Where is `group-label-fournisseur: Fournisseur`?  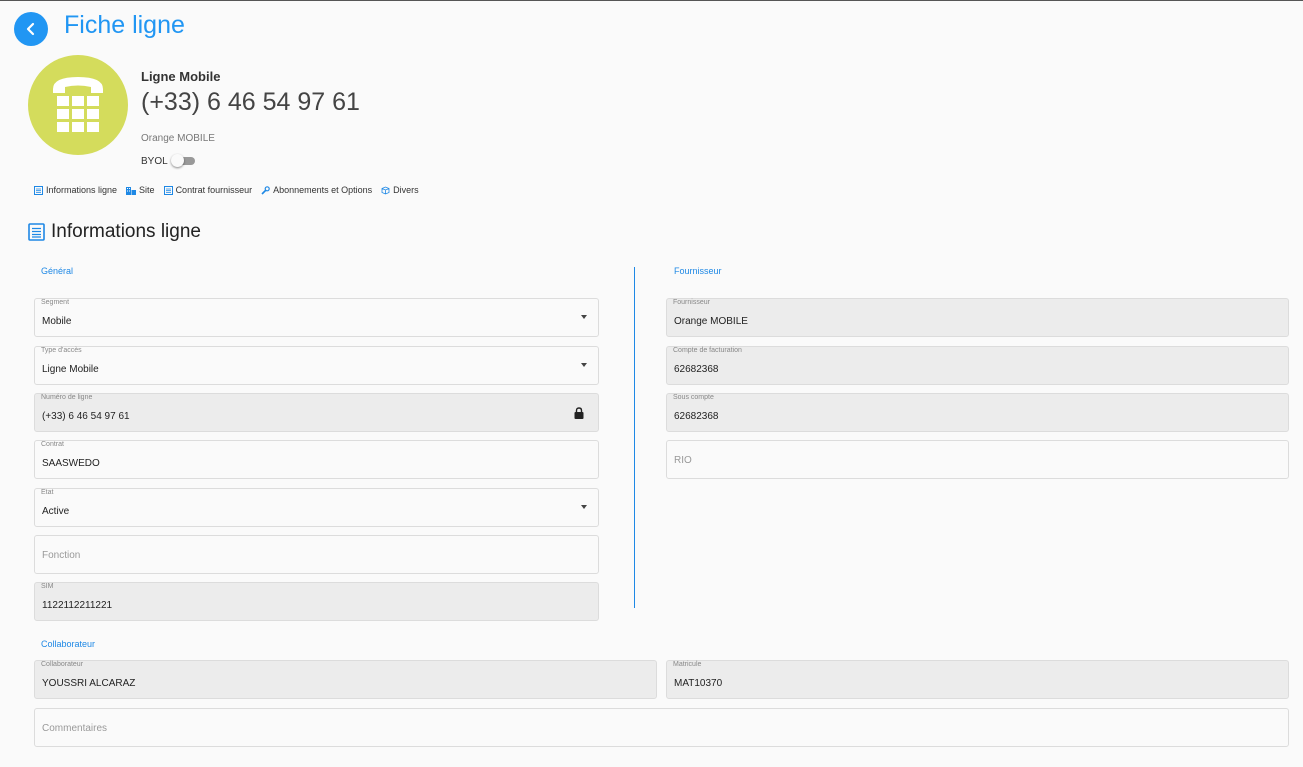 group-label-fournisseur: Fournisseur is located at coordinates (698, 271).